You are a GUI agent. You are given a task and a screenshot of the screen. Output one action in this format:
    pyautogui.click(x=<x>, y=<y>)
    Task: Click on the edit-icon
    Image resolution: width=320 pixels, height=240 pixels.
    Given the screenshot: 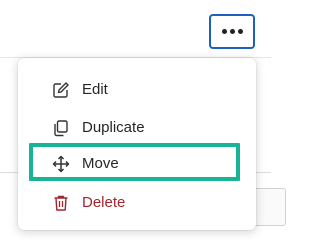 What is the action you would take?
    pyautogui.click(x=61, y=90)
    